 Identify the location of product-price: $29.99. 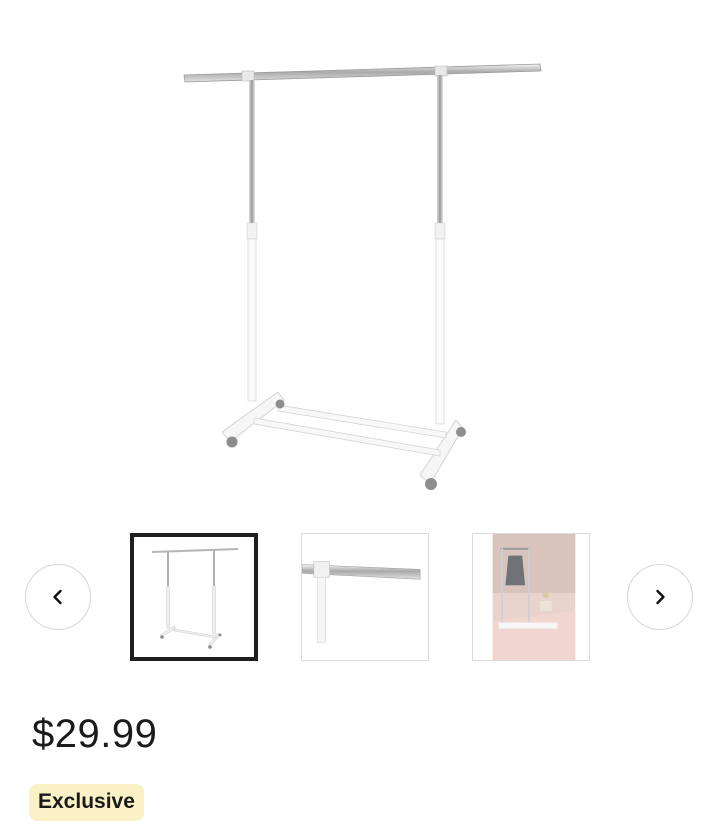
(95, 734).